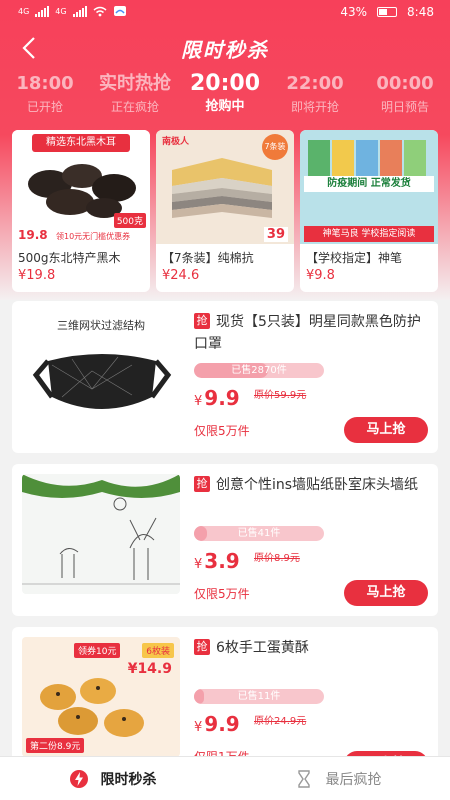 The height and width of the screenshot is (800, 450). What do you see at coordinates (24, 11) in the screenshot?
I see `network-label: 4G` at bounding box center [24, 11].